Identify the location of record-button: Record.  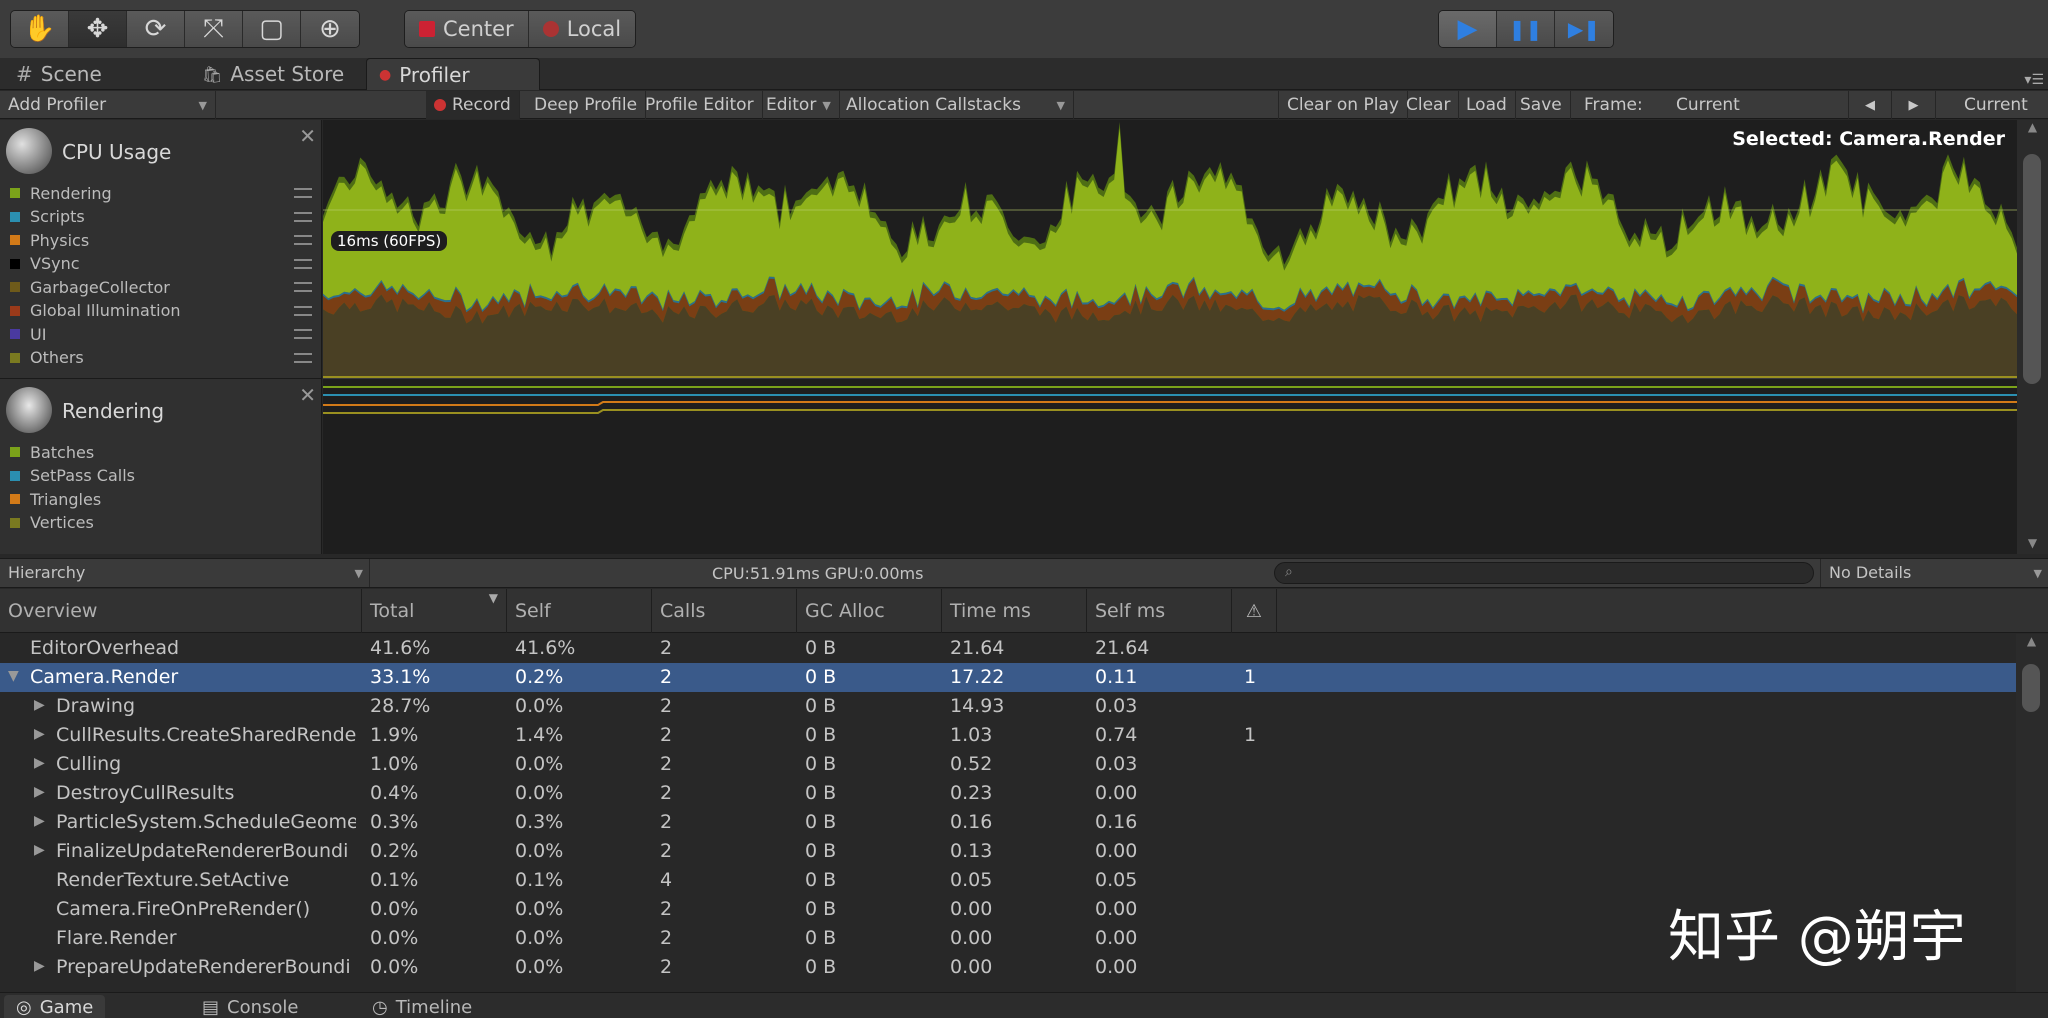
(473, 105).